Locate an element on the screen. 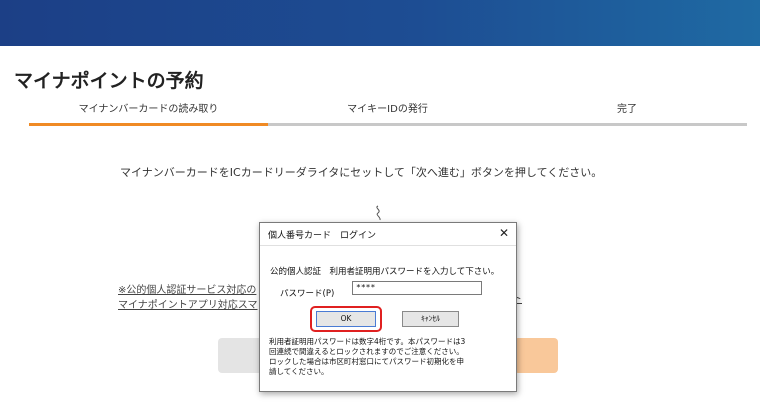  info-line: ロックした場合は市区町村窓口にてパスワード初期化を申 is located at coordinates (366, 361).